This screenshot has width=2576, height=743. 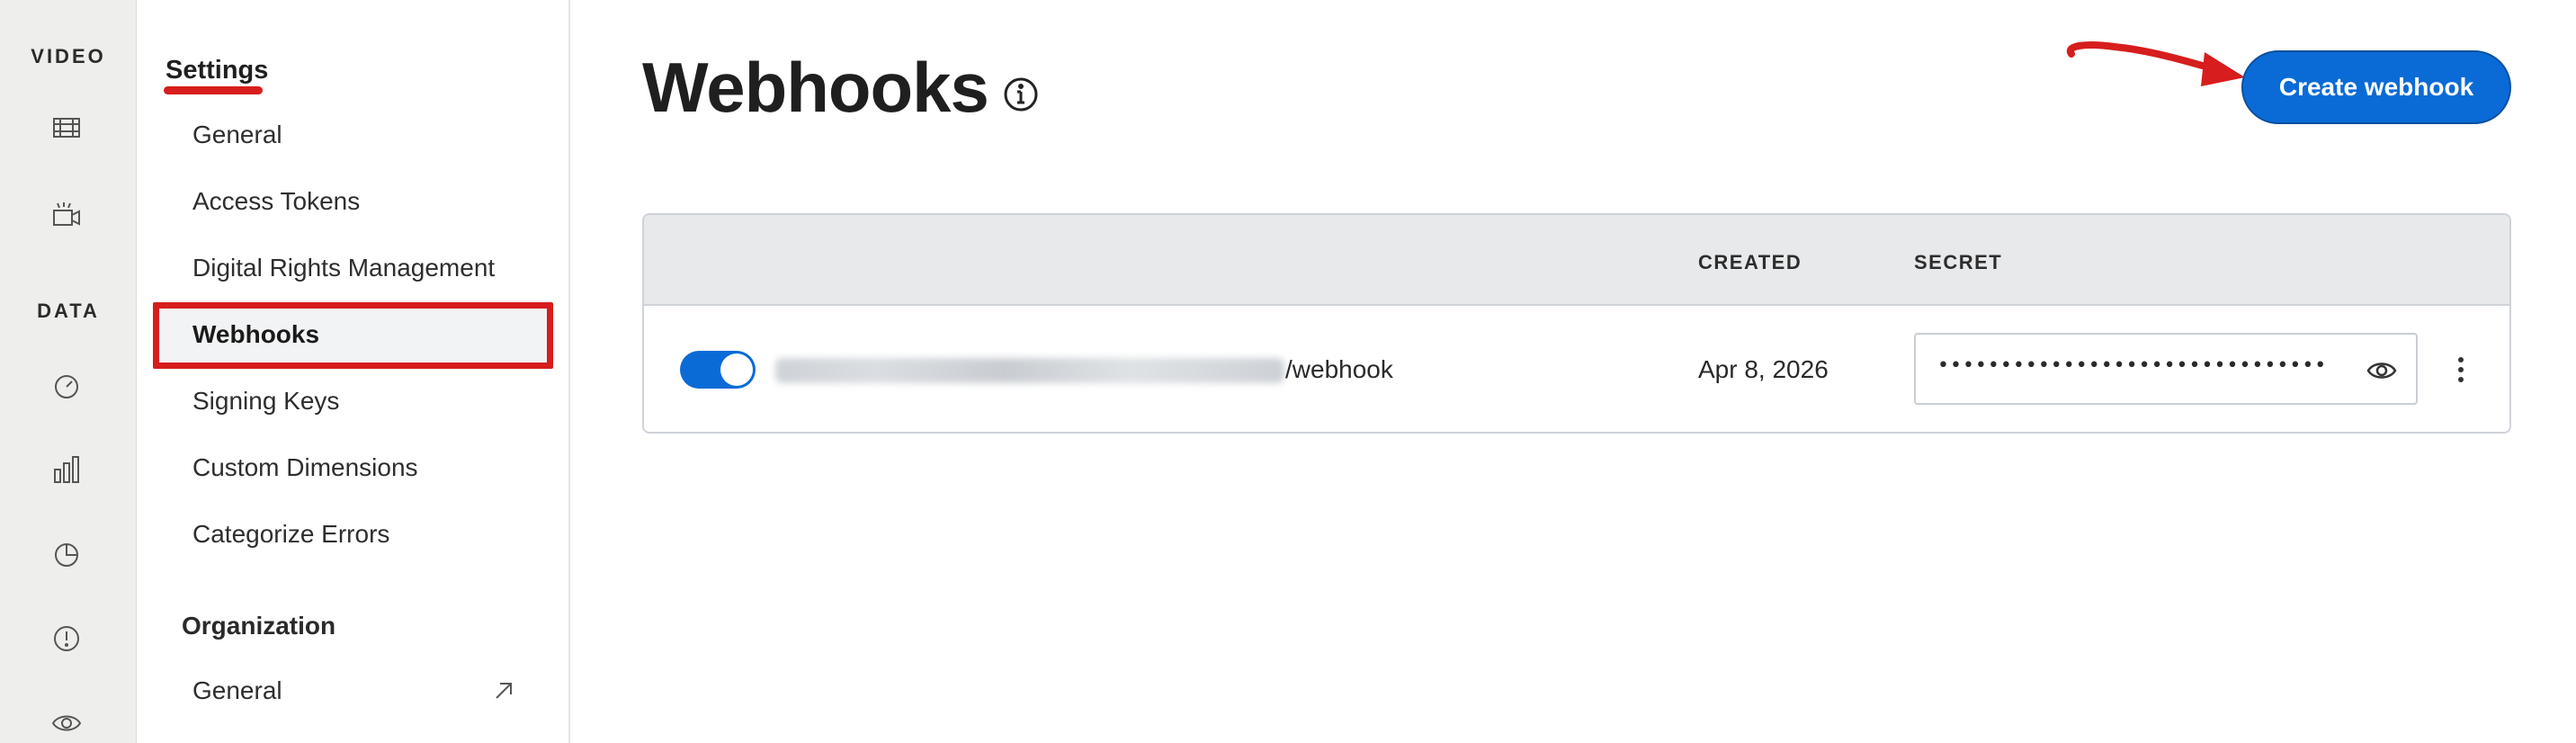 I want to click on alert-icon, so click(x=66, y=638).